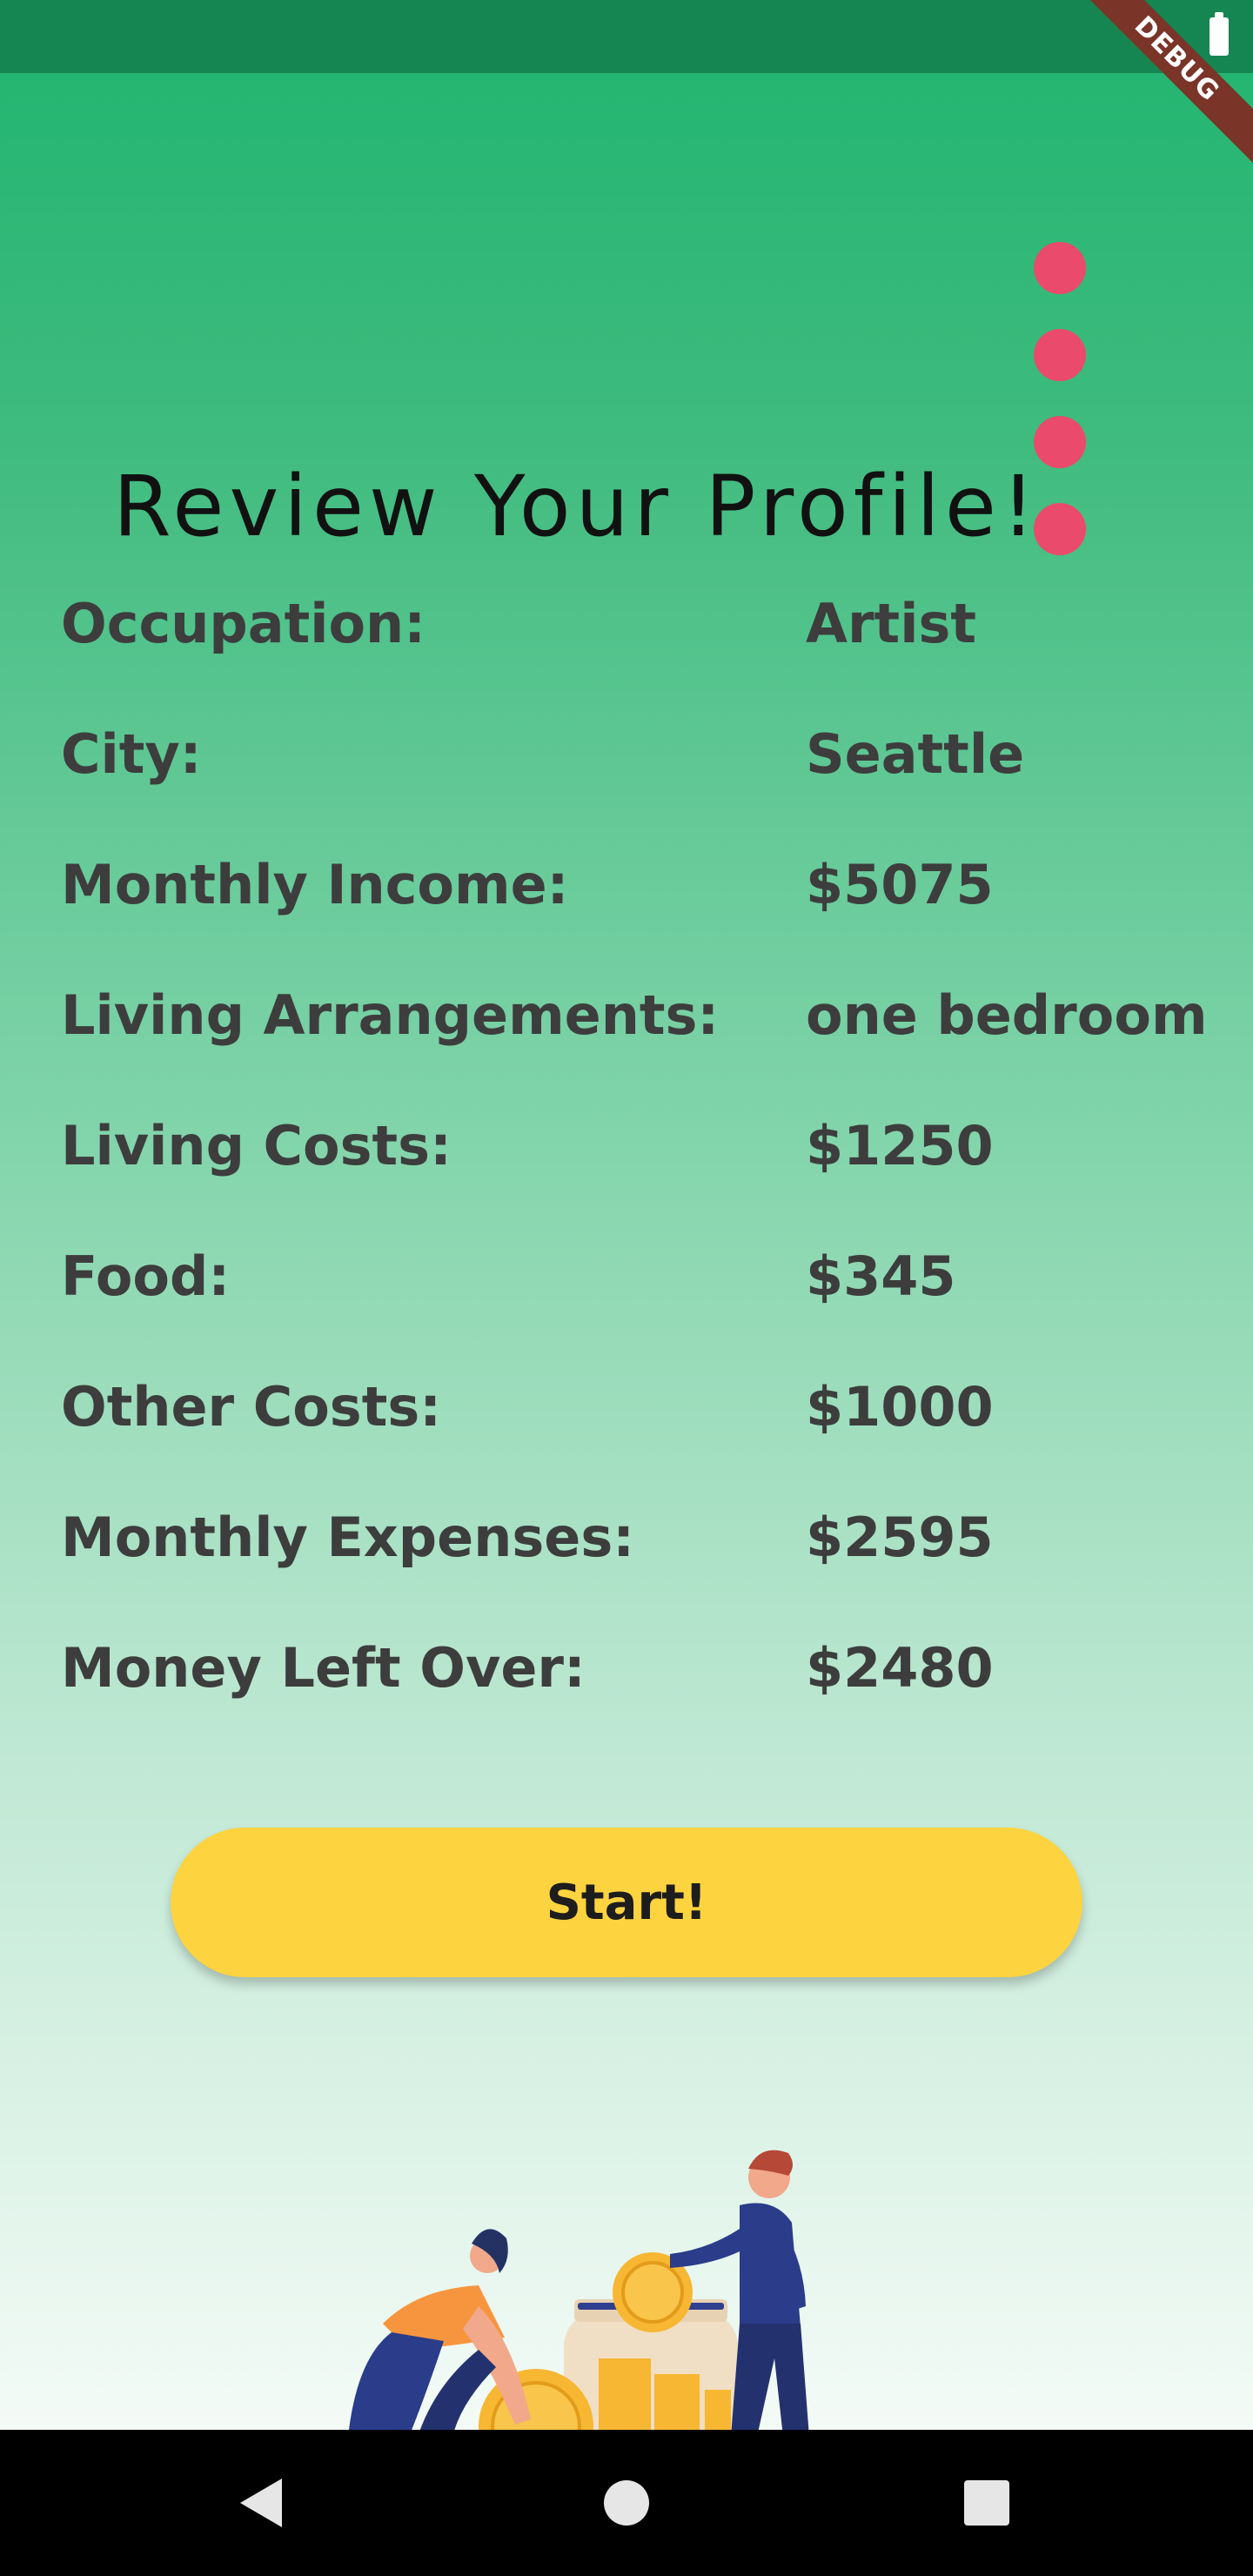 The image size is (1253, 2576). What do you see at coordinates (1157, 92) in the screenshot?
I see `debug-banner: DEBUG` at bounding box center [1157, 92].